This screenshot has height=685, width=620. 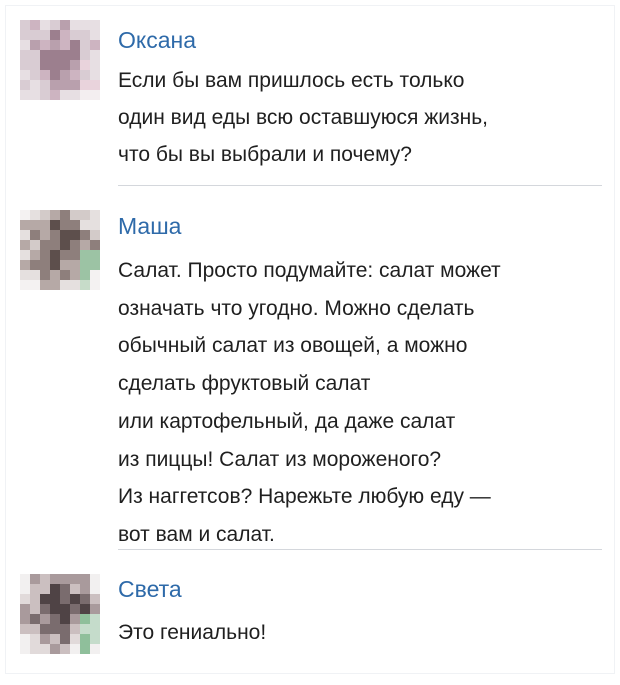 I want to click on author-name: Оксана, so click(x=157, y=40).